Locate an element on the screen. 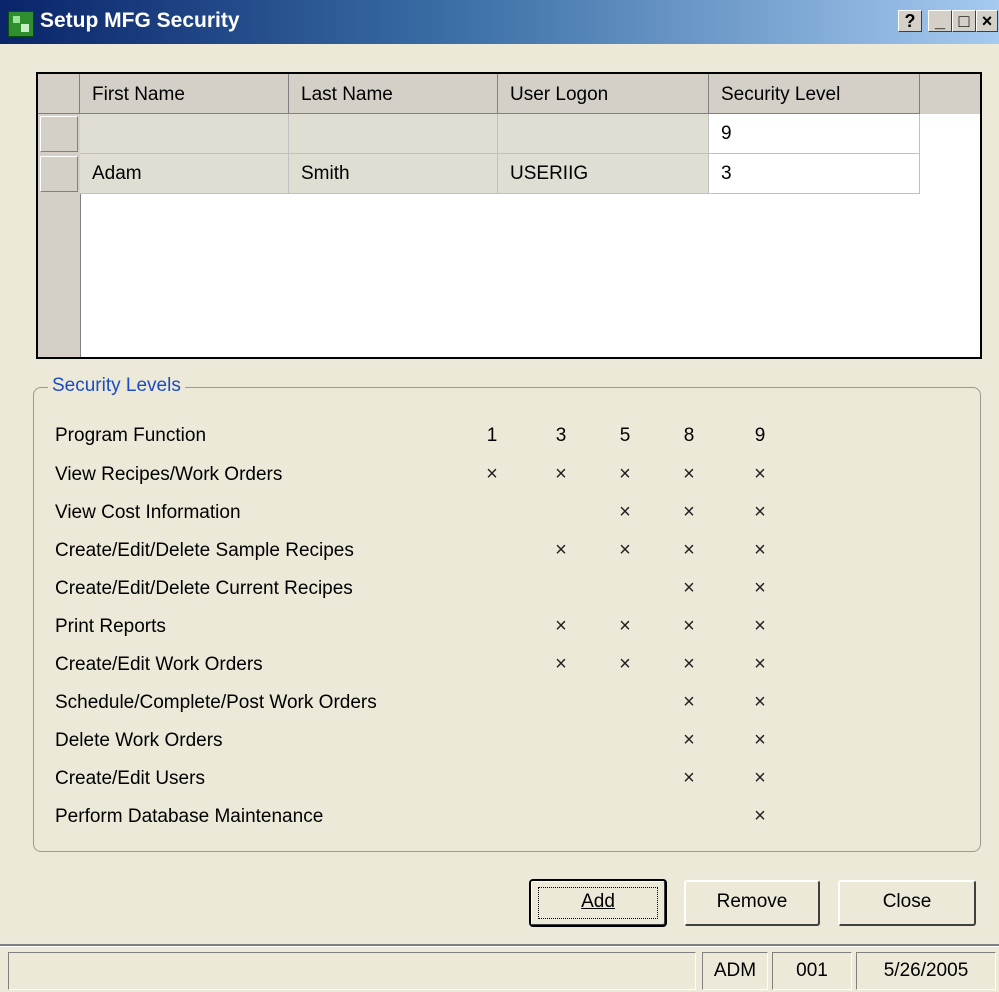 This screenshot has width=999, height=992. level-header: 1 is located at coordinates (492, 435).